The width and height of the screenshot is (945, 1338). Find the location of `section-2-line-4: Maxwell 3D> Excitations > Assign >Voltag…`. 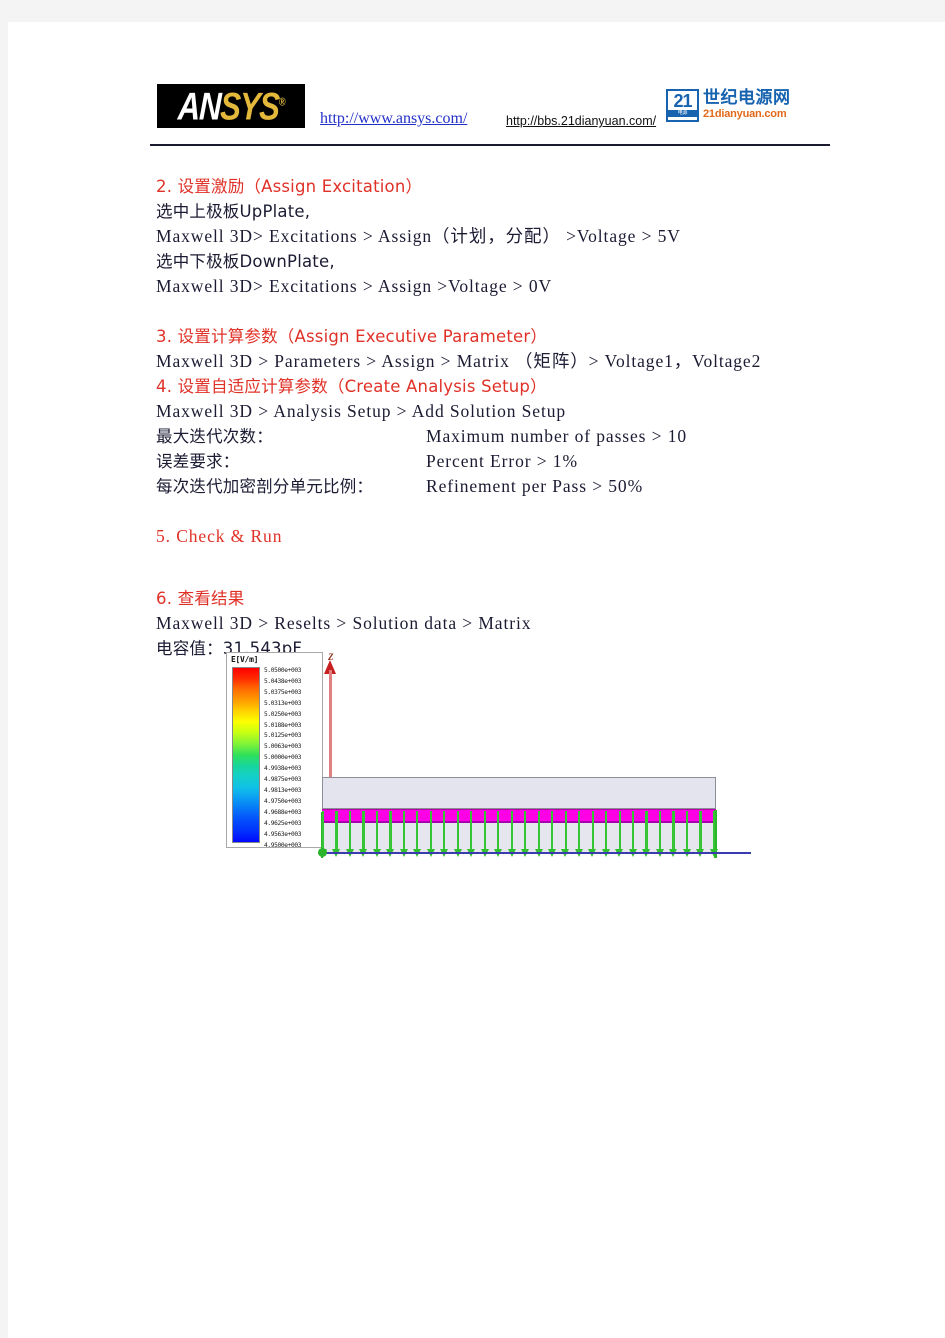

section-2-line-4: Maxwell 3D> Excitations > Assign >Voltag… is located at coordinates (354, 286).